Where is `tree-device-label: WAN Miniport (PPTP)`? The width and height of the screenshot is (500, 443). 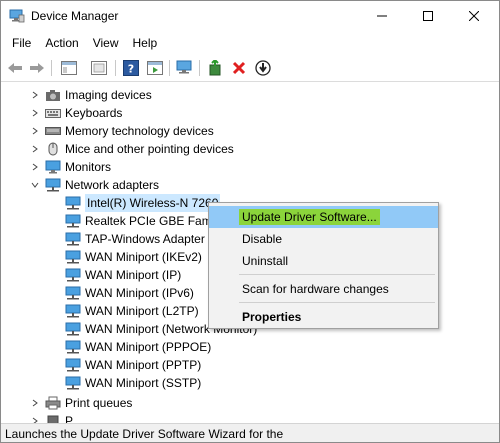
tree-device-label: WAN Miniport (PPTP) is located at coordinates (143, 365).